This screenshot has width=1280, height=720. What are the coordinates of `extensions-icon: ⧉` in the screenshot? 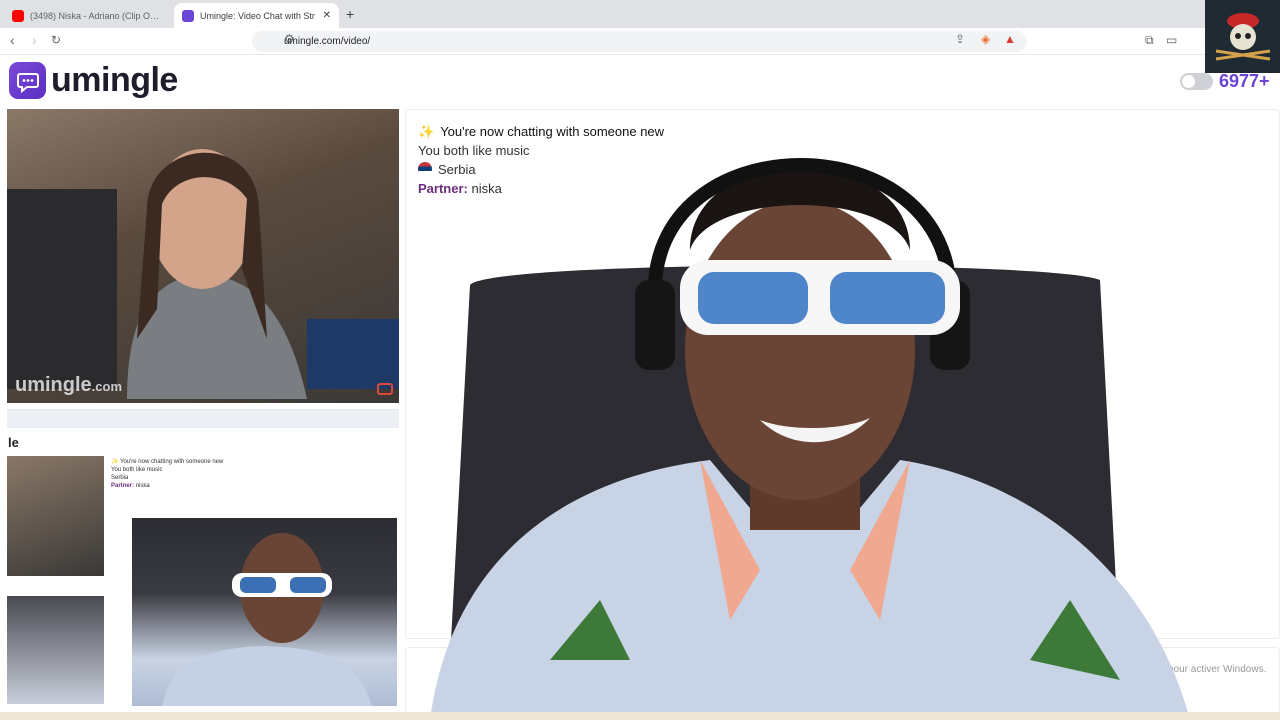 It's located at (1149, 40).